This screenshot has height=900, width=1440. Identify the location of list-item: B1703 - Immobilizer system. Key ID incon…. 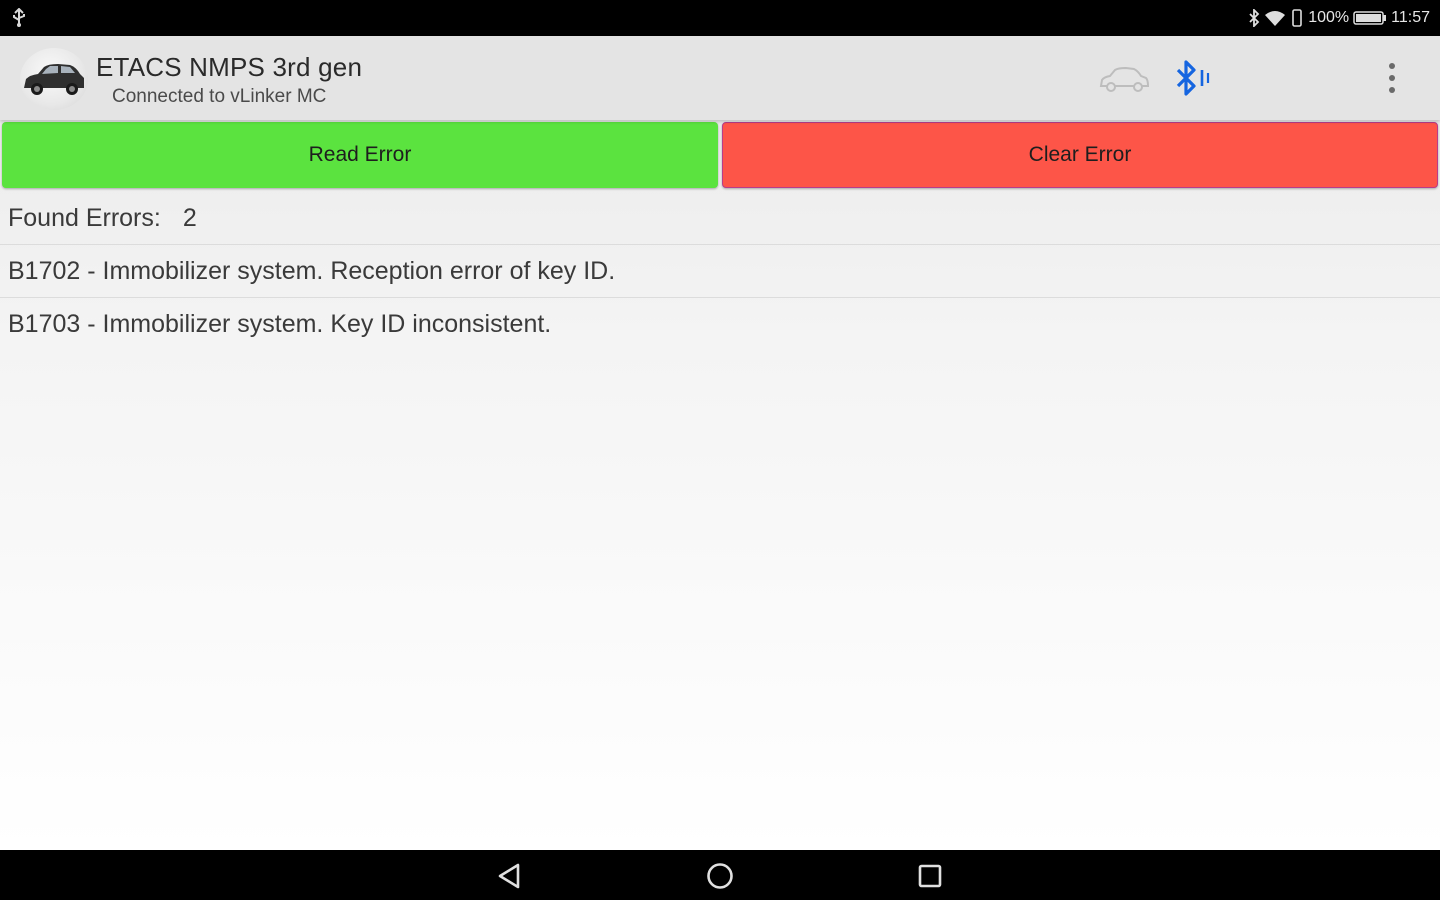
(720, 324).